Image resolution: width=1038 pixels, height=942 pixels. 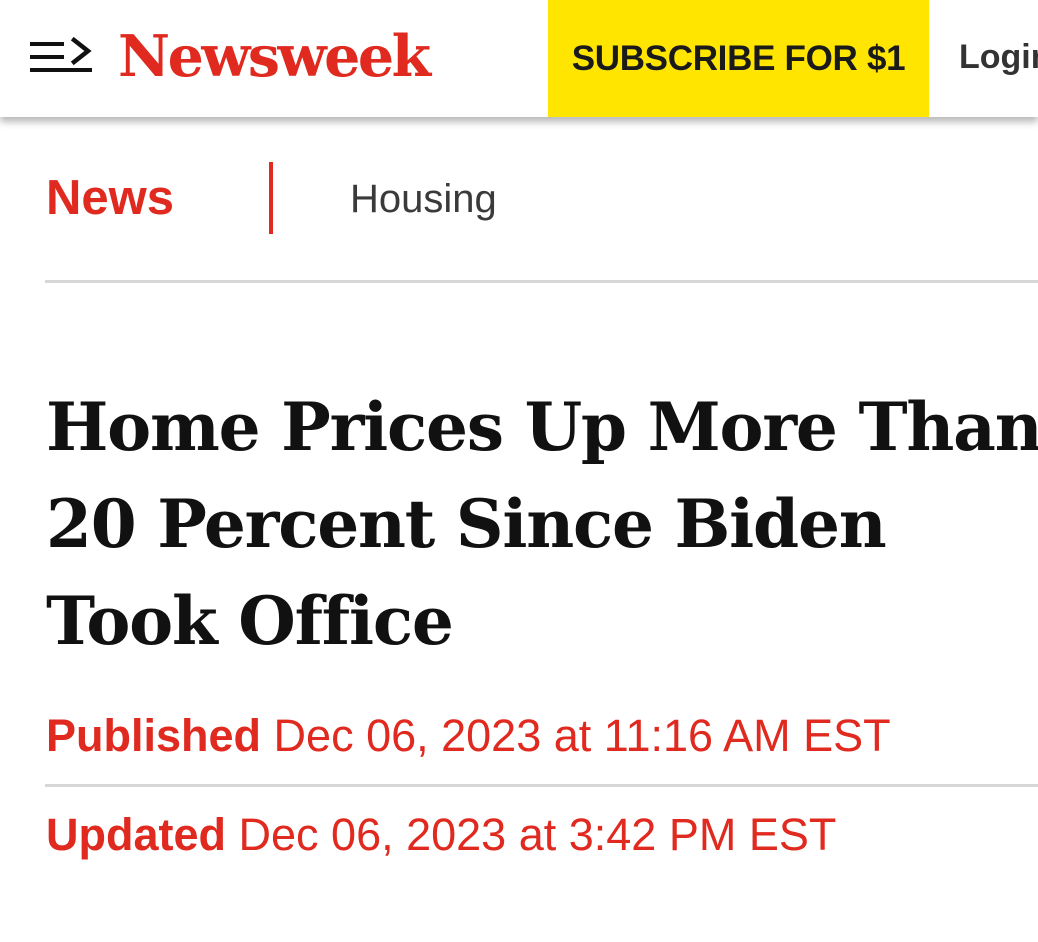 I want to click on published-label: Published, so click(x=154, y=735).